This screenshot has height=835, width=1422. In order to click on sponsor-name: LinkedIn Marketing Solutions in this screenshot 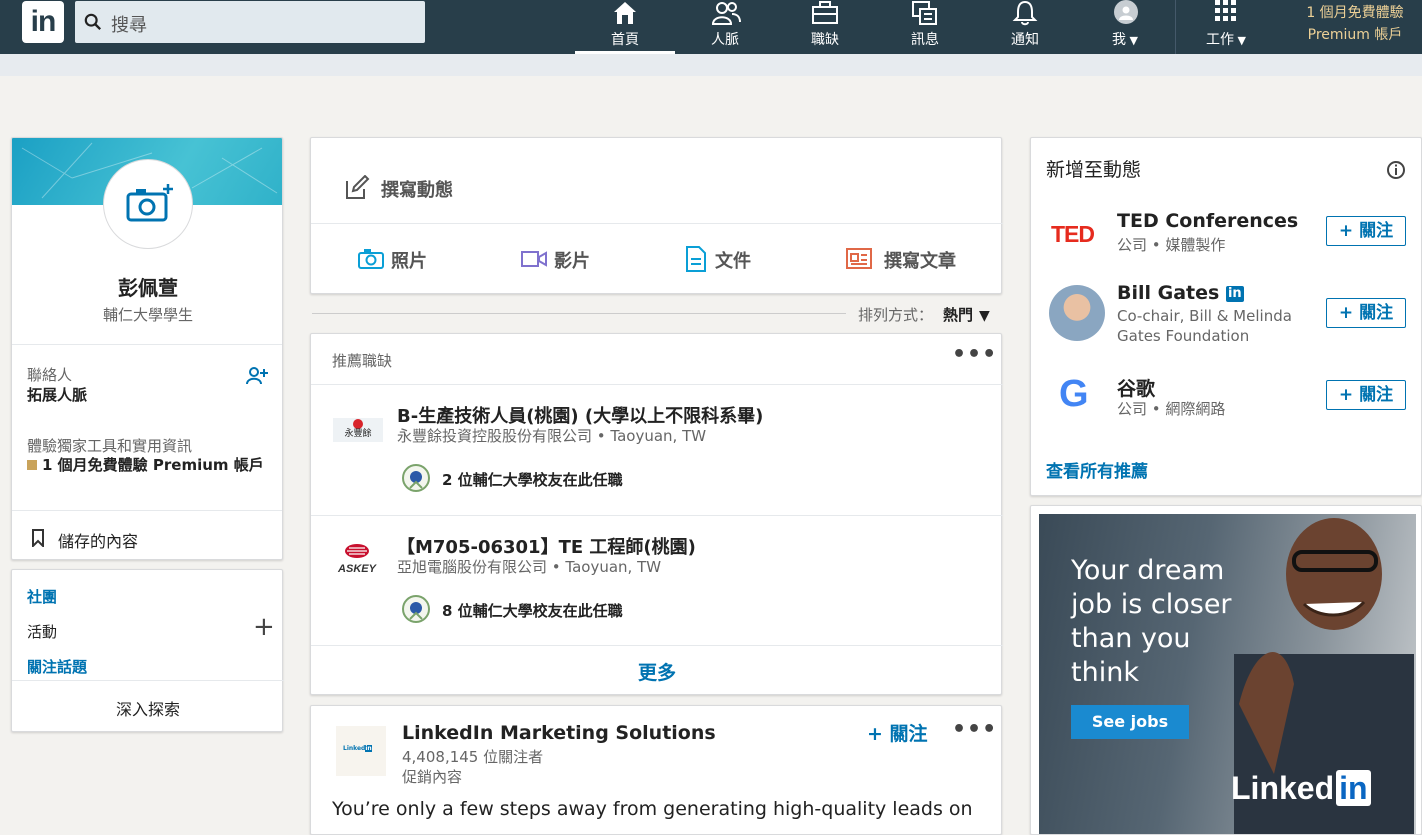, I will do `click(559, 733)`.